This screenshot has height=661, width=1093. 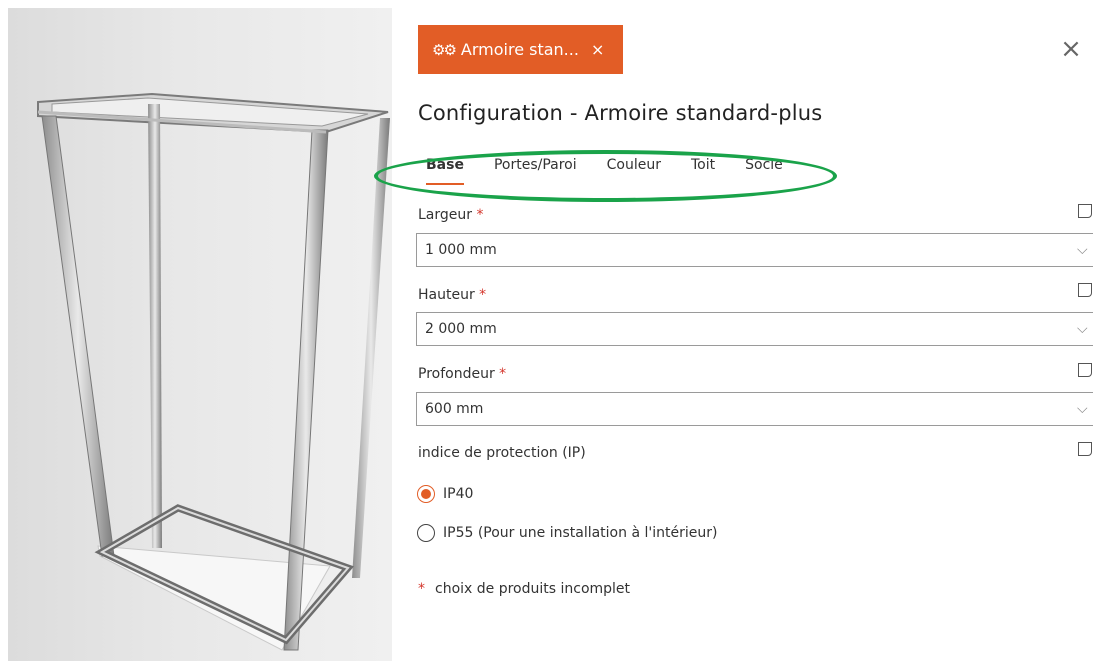 I want to click on tab-bar: Base Portes/Paroi Couleur Toit Socle, so click(x=619, y=171).